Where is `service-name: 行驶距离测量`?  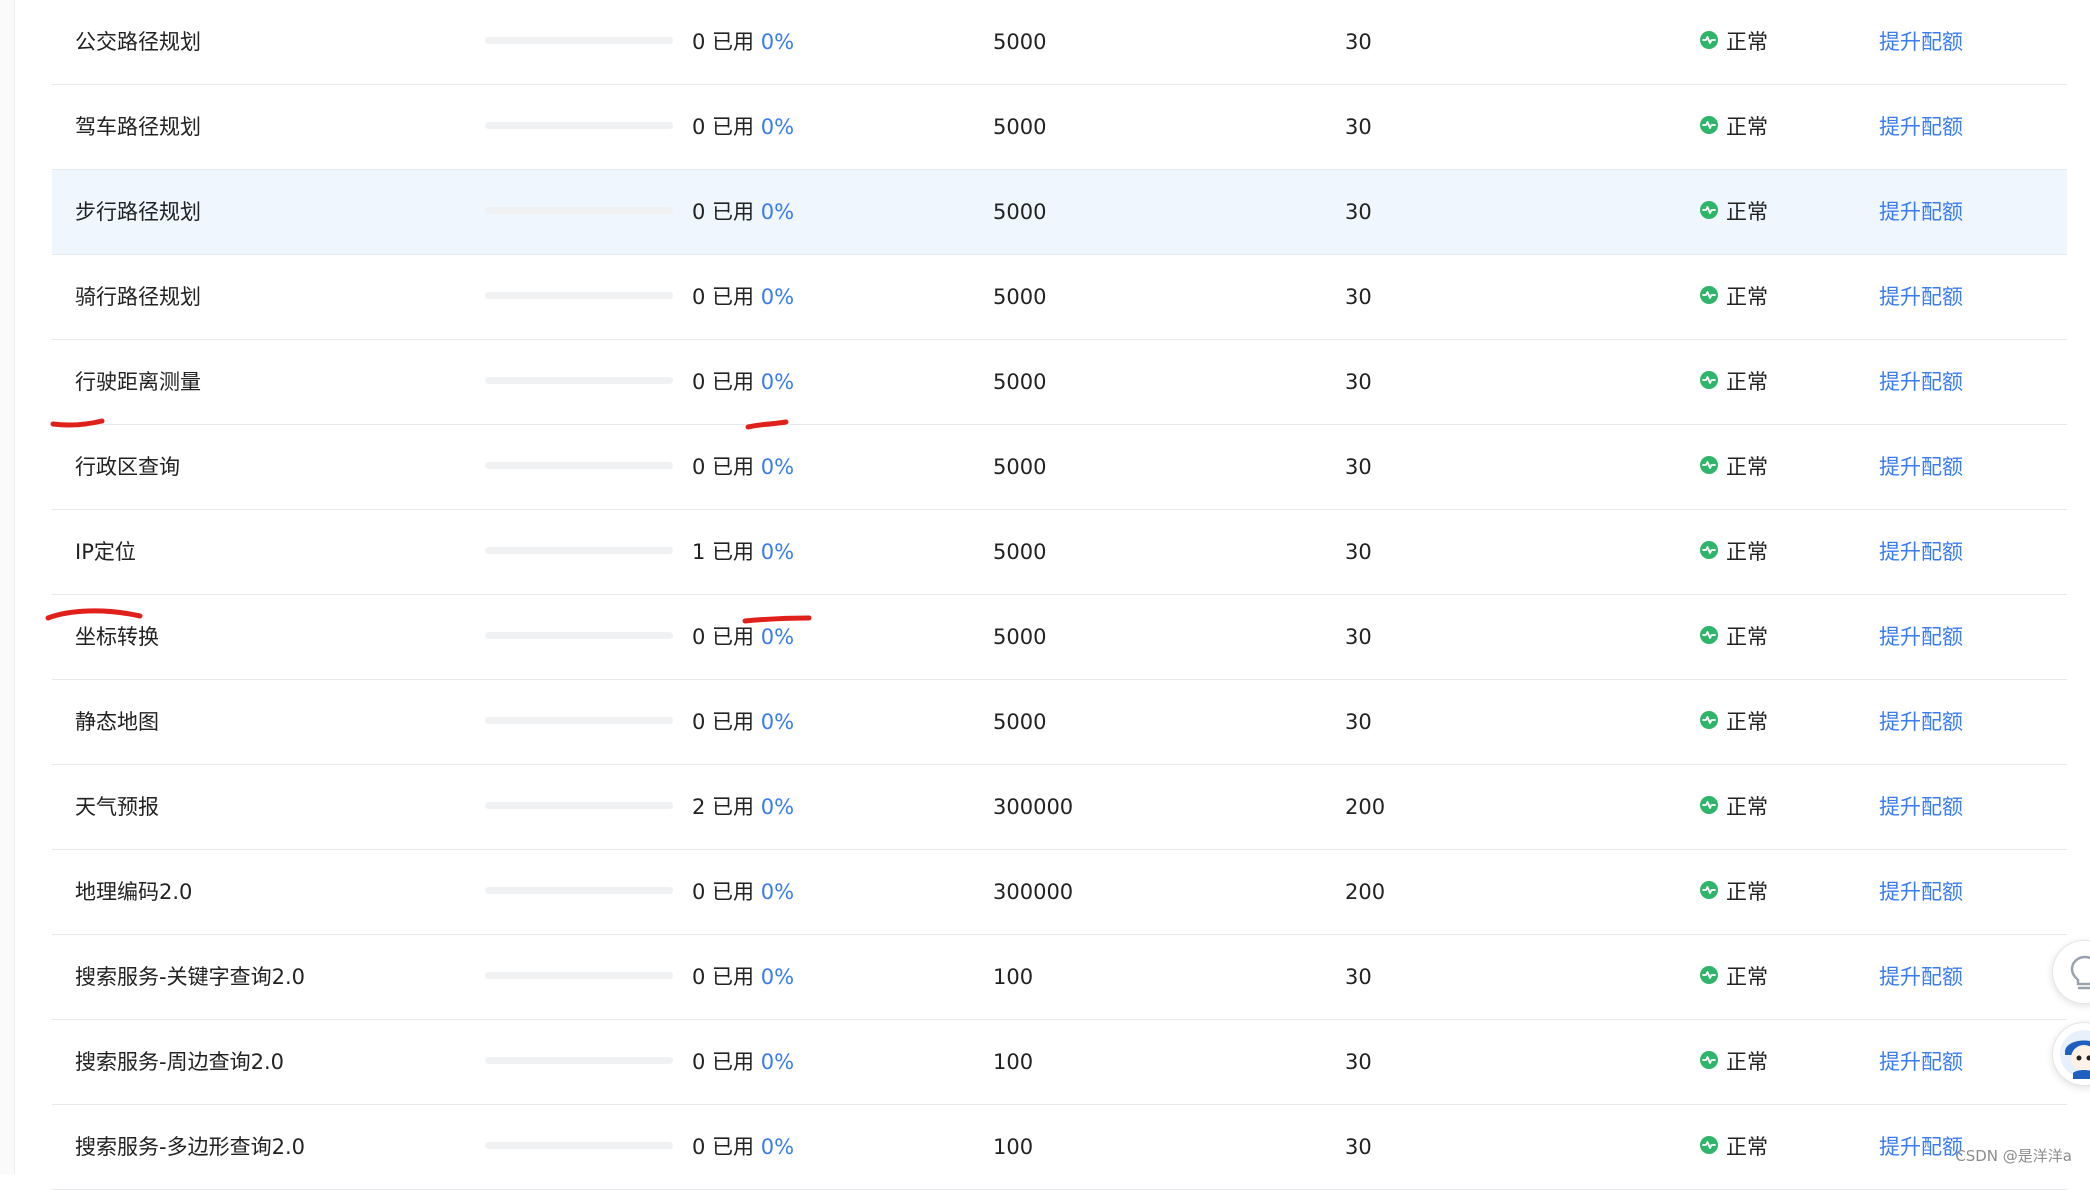
service-name: 行驶距离测量 is located at coordinates (138, 382).